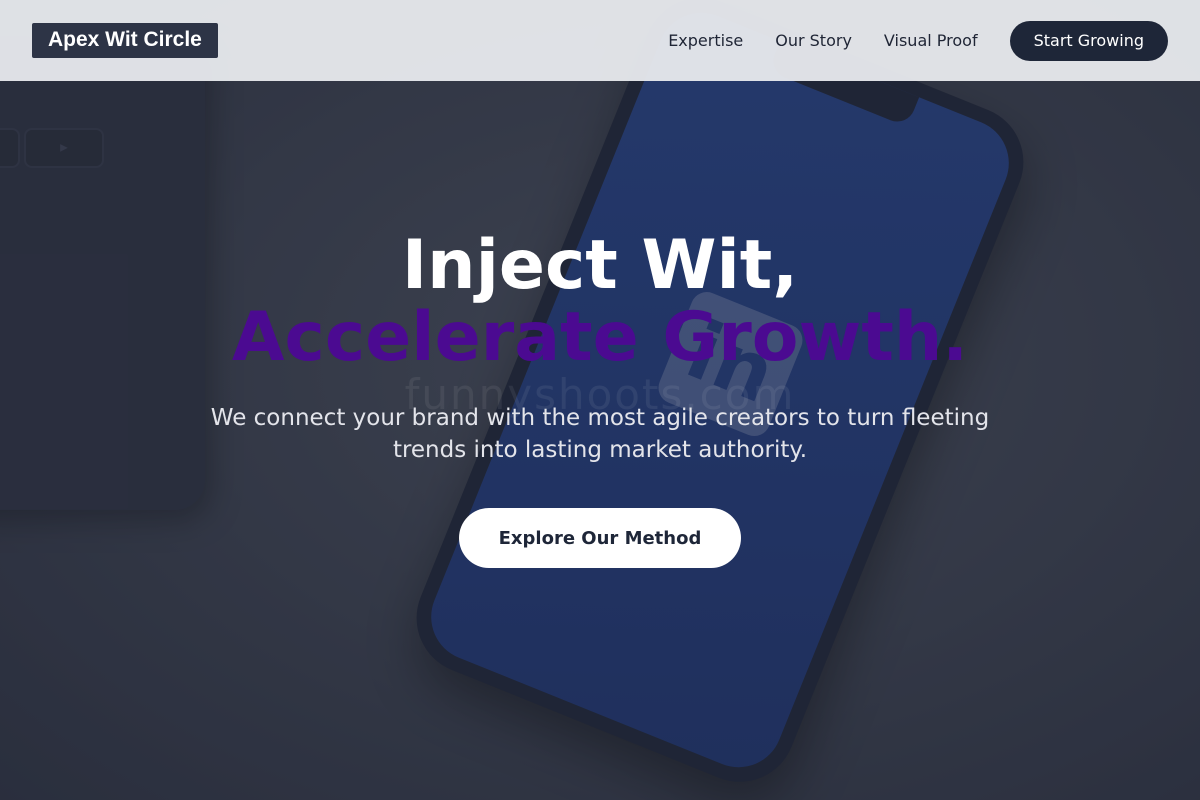  What do you see at coordinates (600, 337) in the screenshot?
I see `headline-line-2: Accelerate Growth.` at bounding box center [600, 337].